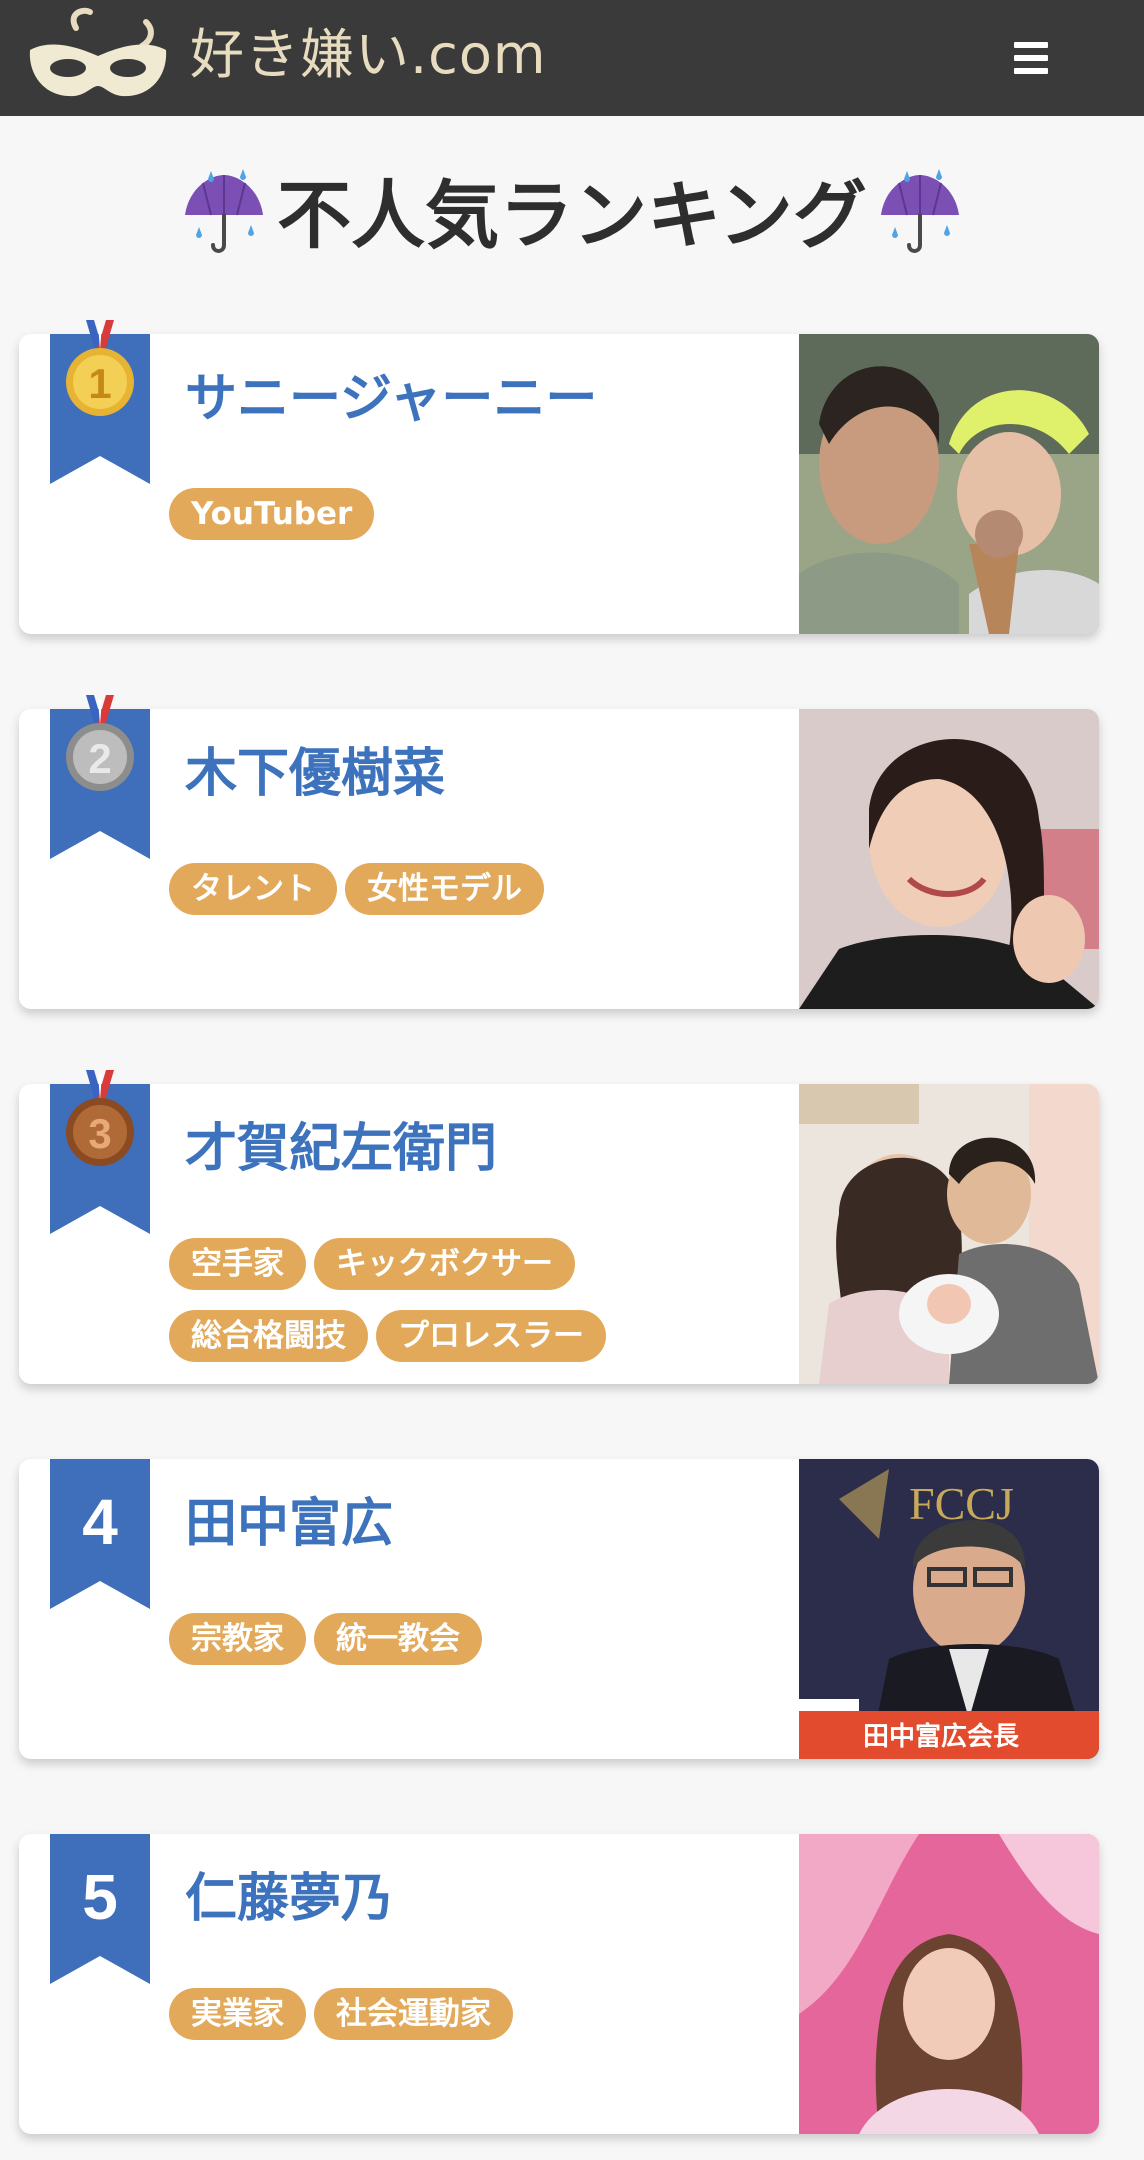 The image size is (1144, 2160). What do you see at coordinates (237, 1639) in the screenshot?
I see `category-tag: 宗教家` at bounding box center [237, 1639].